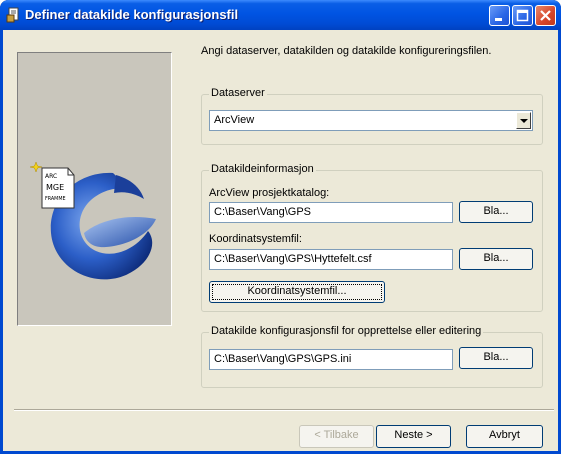 The height and width of the screenshot is (454, 561). I want to click on maximize-button, so click(522, 15).